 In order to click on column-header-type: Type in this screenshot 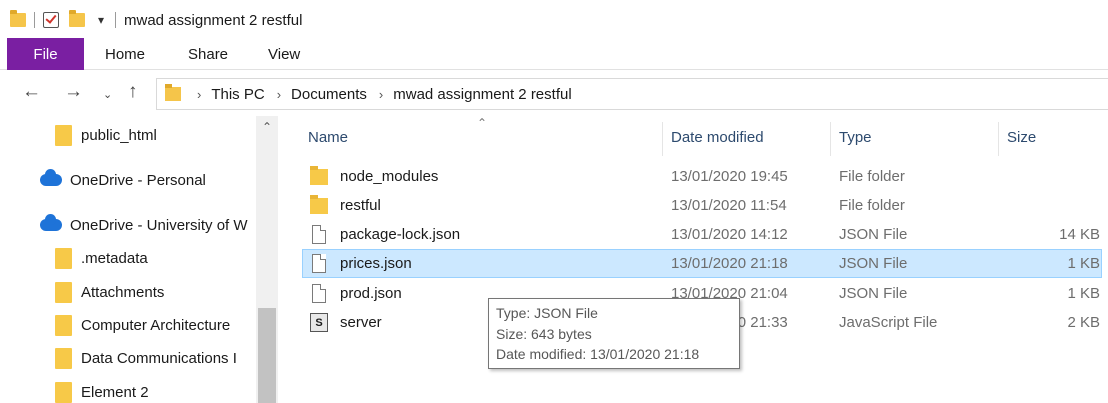, I will do `click(851, 137)`.